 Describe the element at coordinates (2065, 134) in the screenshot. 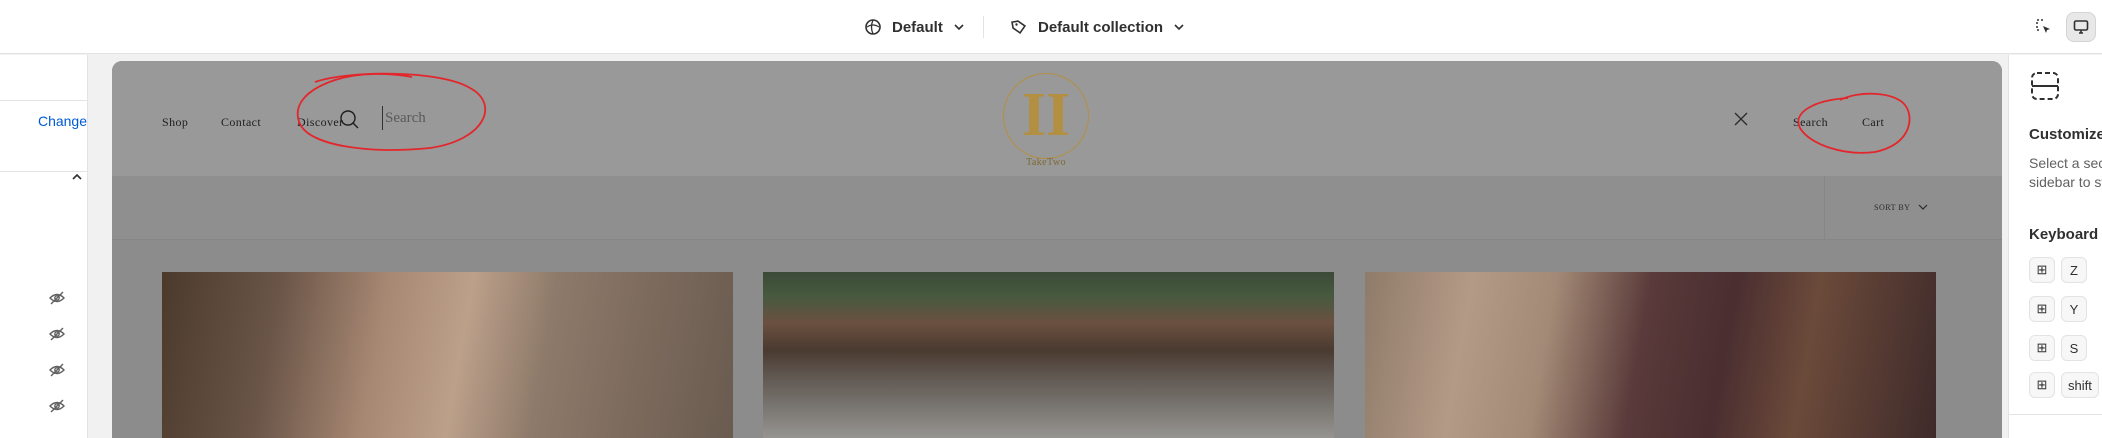

I see `customize-title: Customize` at that location.